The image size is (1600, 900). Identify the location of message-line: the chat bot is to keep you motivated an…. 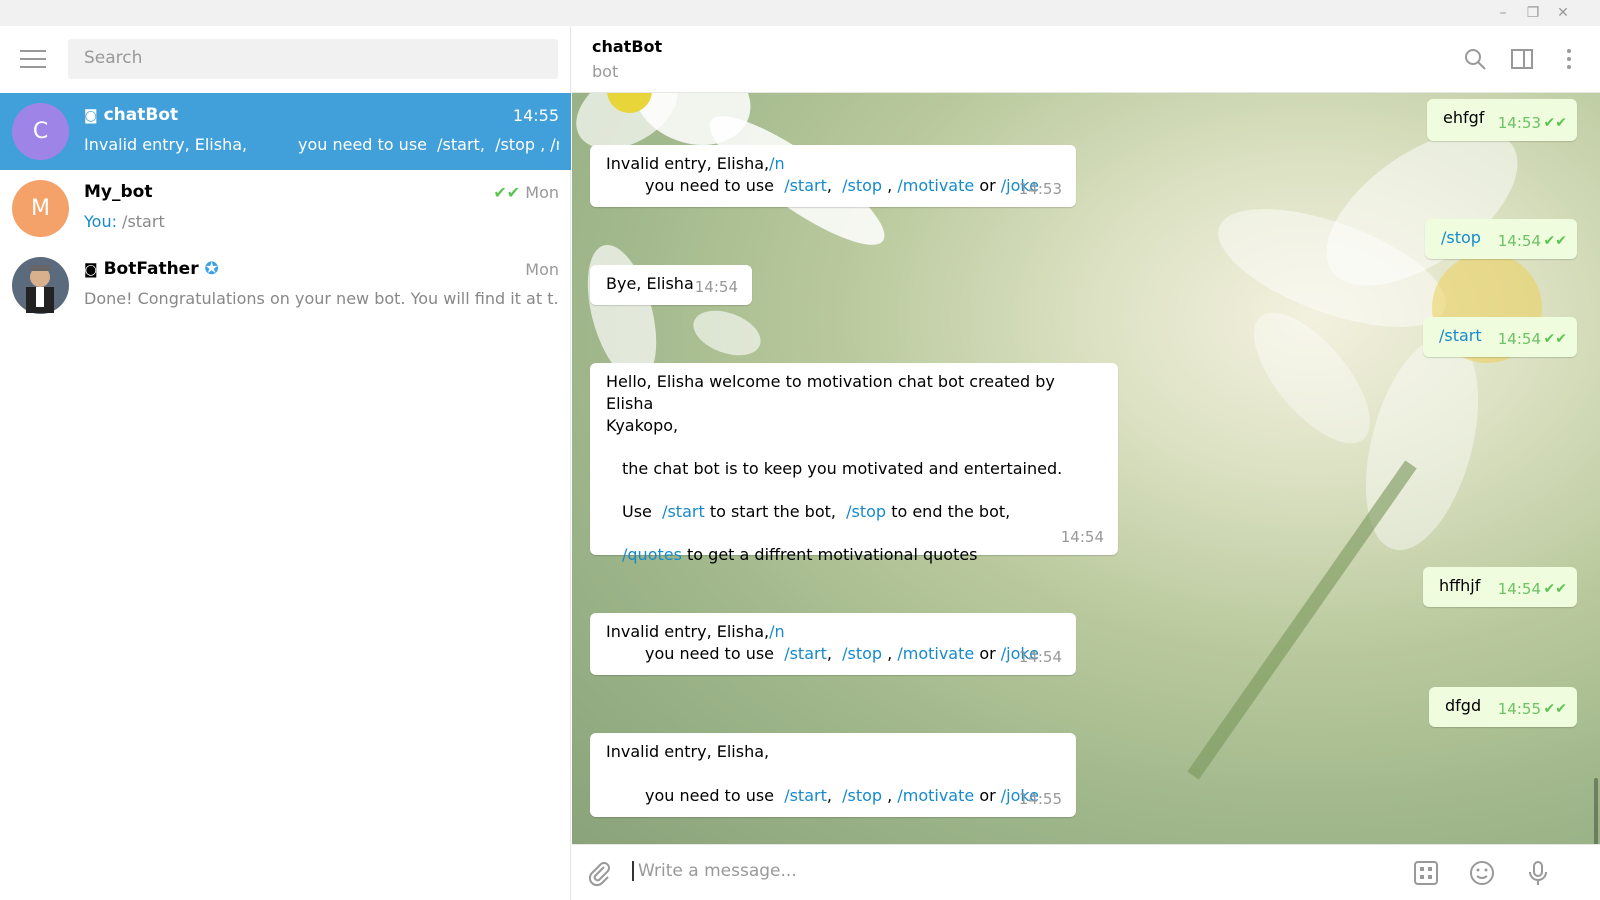
(842, 468).